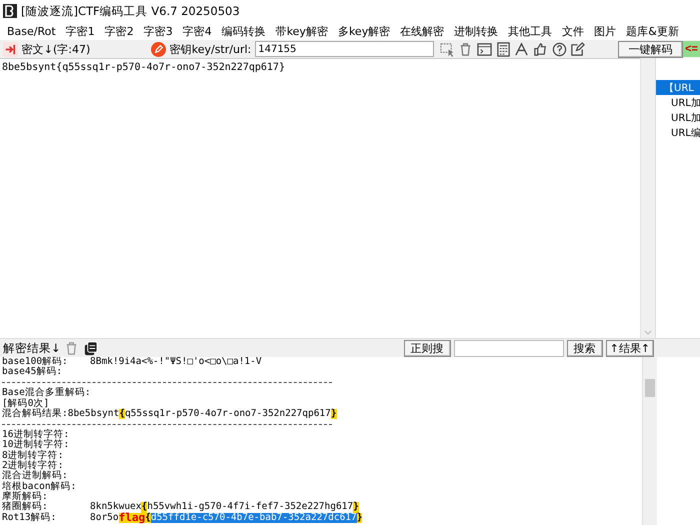  Describe the element at coordinates (33, 465) in the screenshot. I see `result-label: 2进制转字符:` at that location.